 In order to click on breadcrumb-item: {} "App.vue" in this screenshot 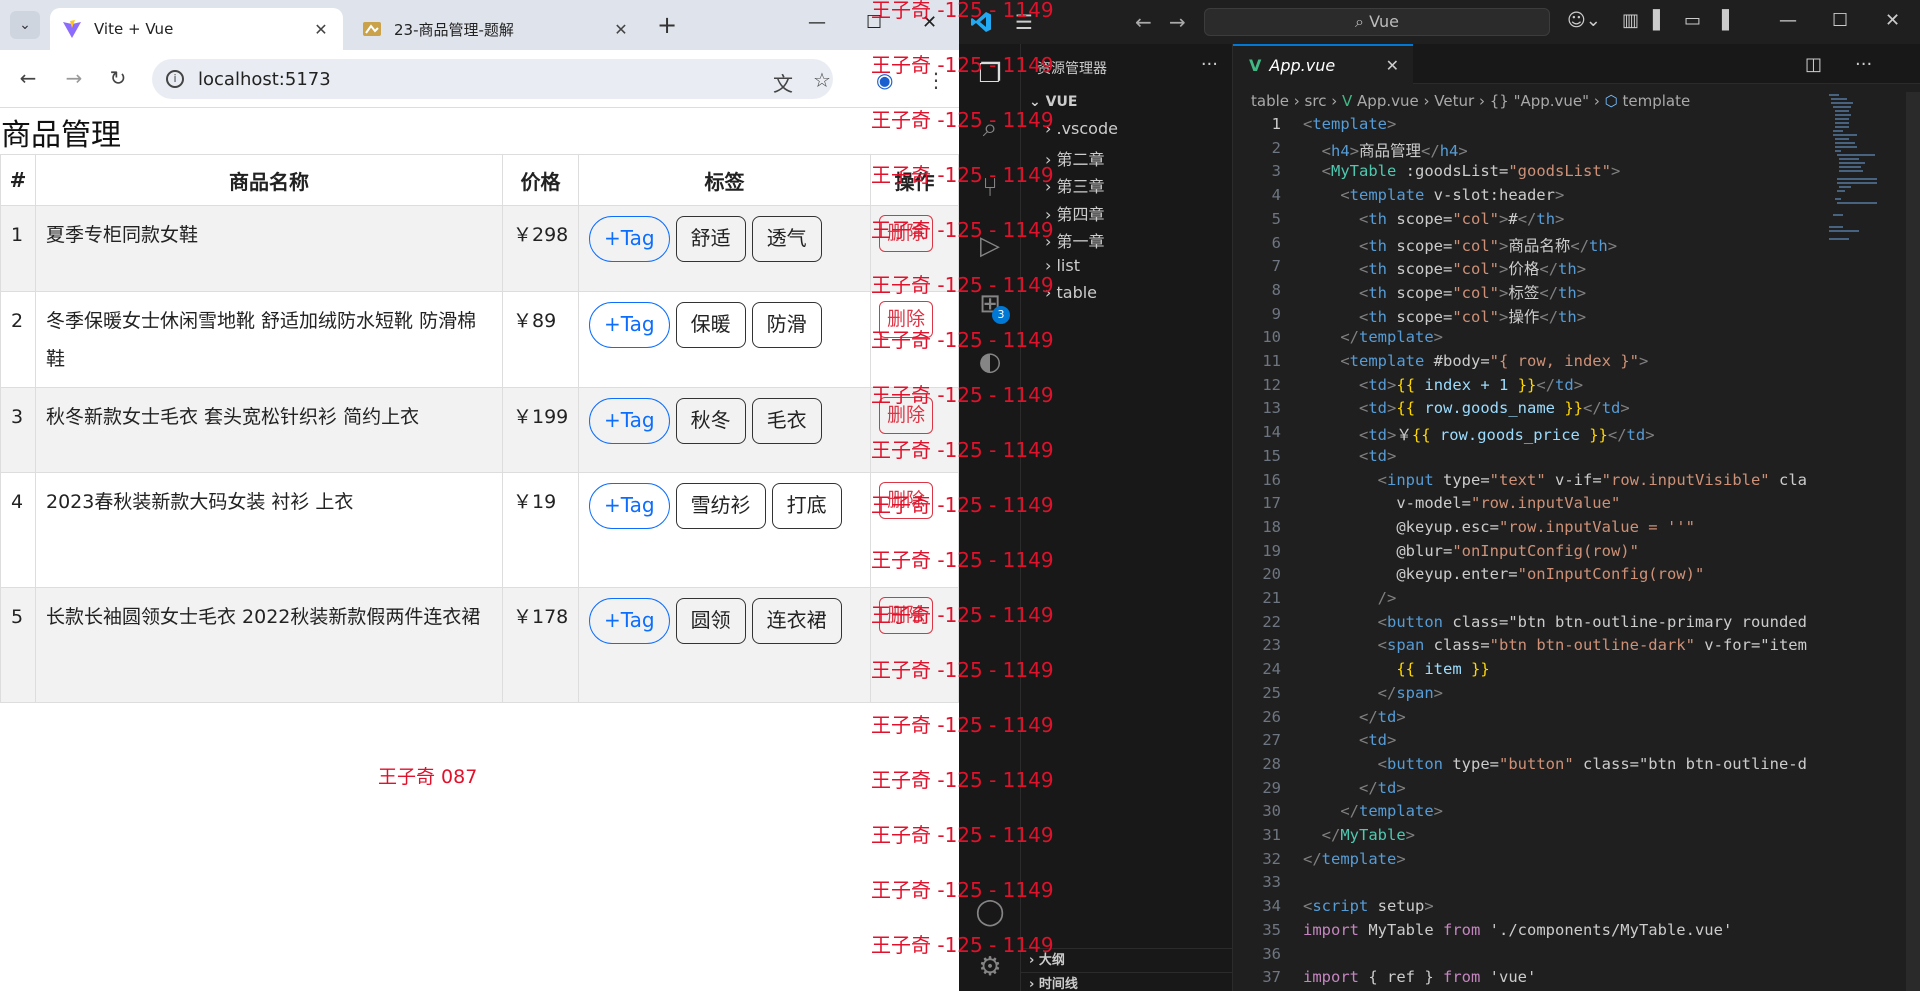, I will do `click(1539, 101)`.